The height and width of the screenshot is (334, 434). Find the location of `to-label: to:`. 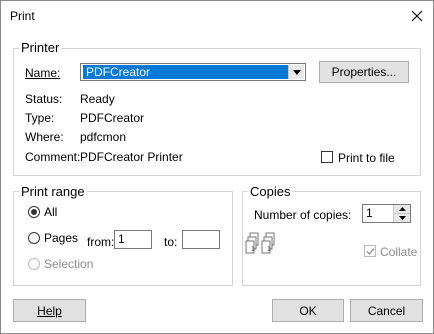

to-label: to: is located at coordinates (171, 242).